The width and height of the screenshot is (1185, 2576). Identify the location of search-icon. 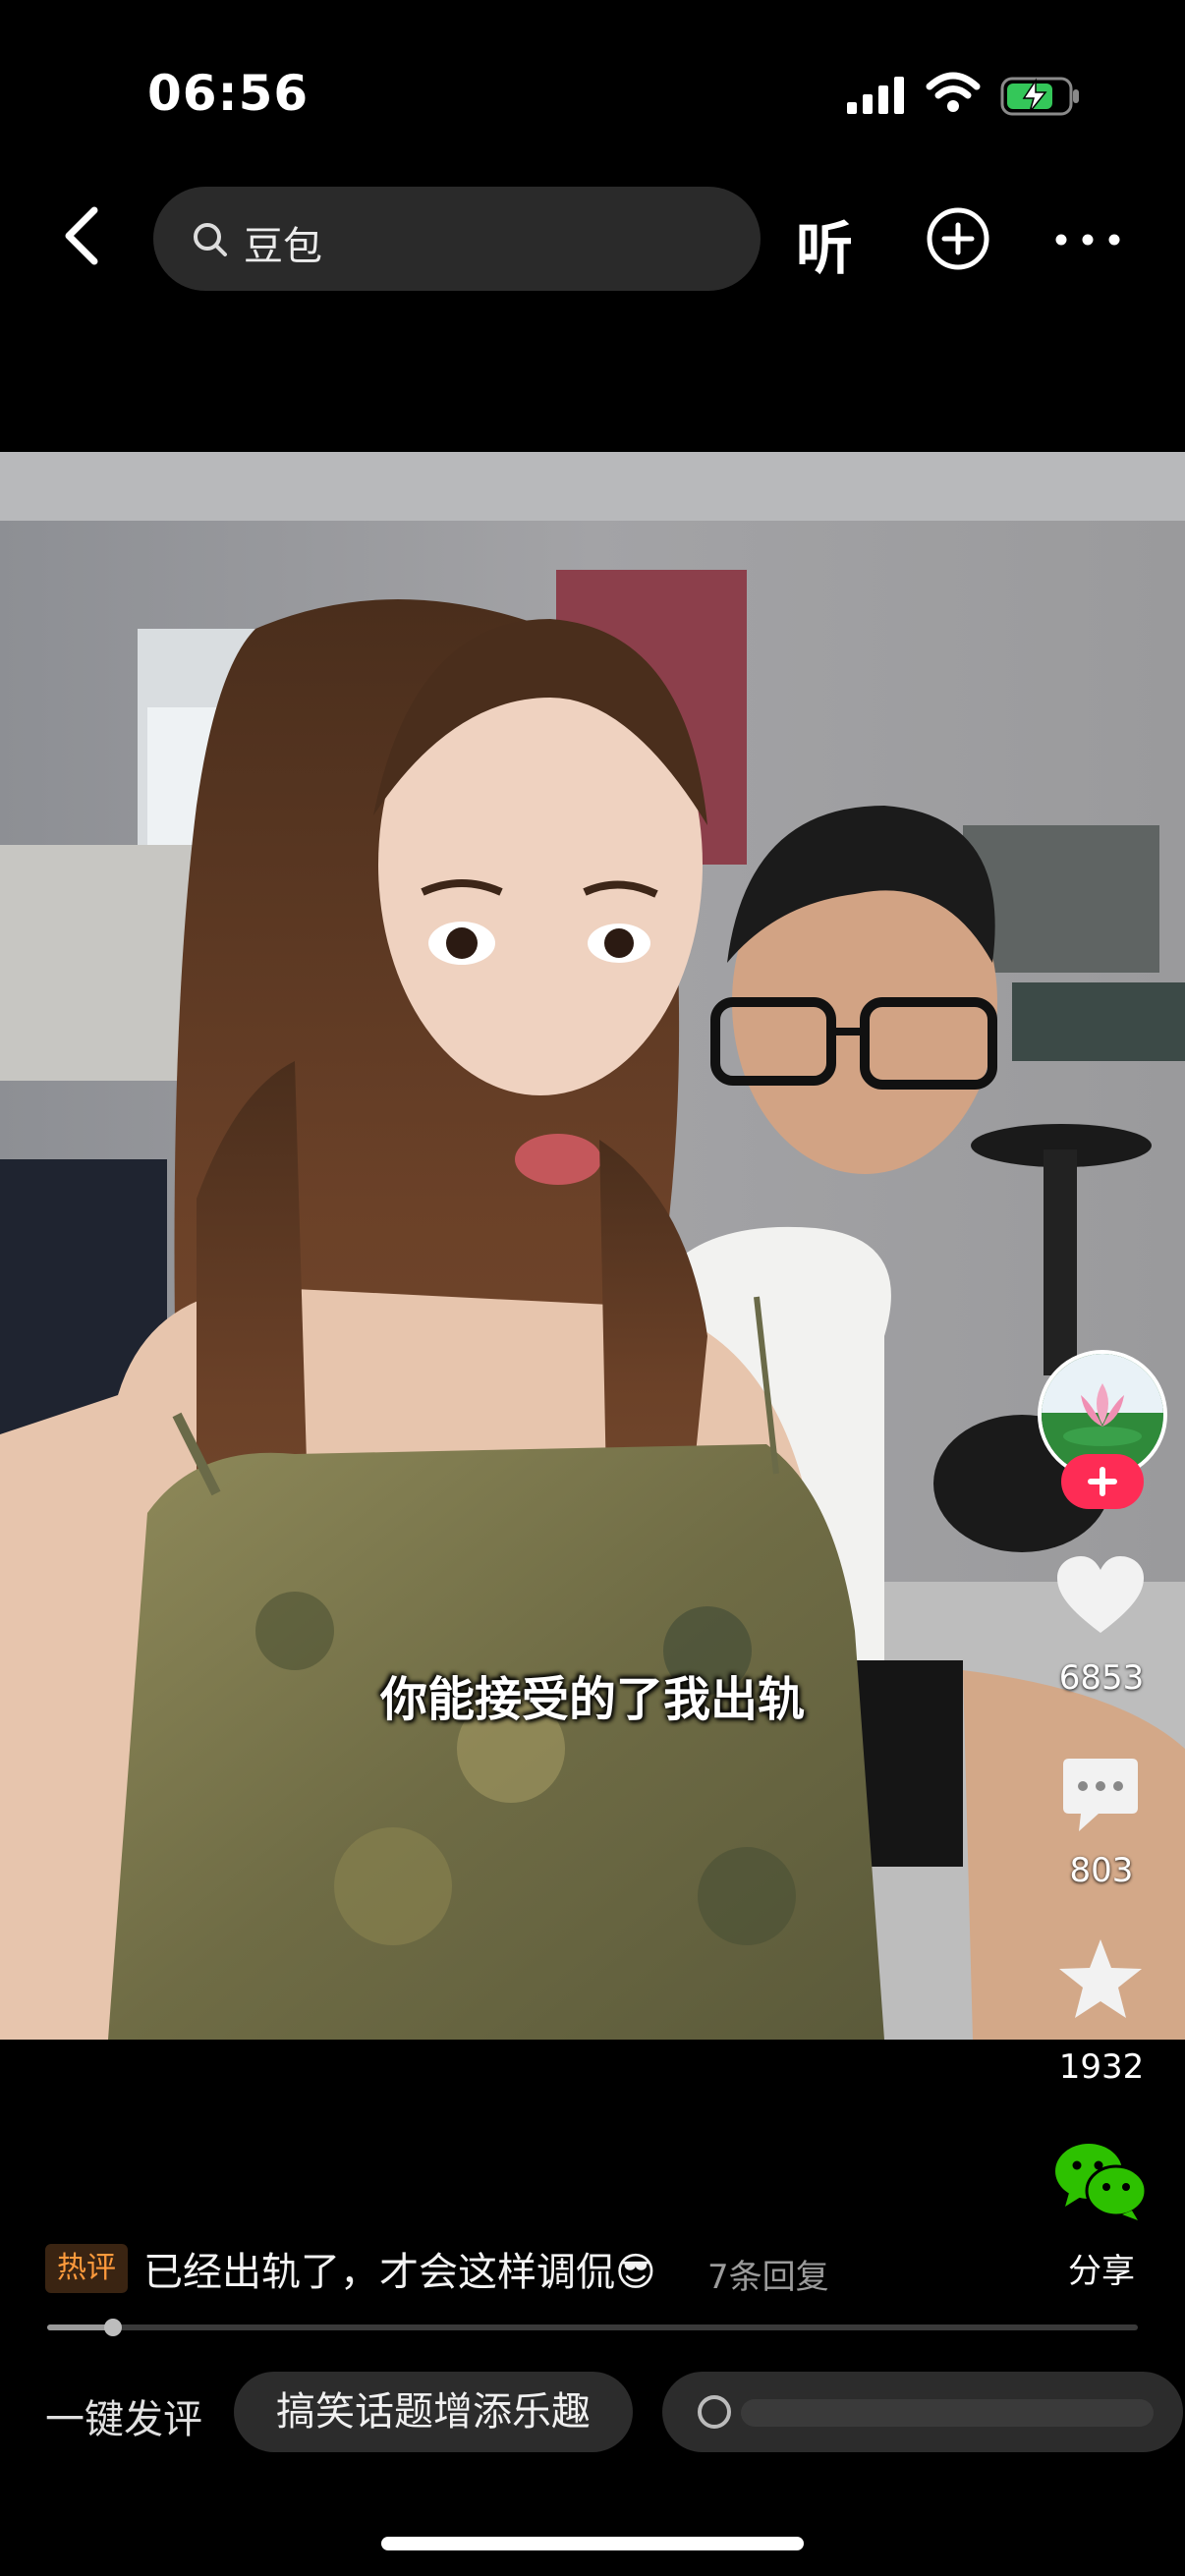
(211, 239).